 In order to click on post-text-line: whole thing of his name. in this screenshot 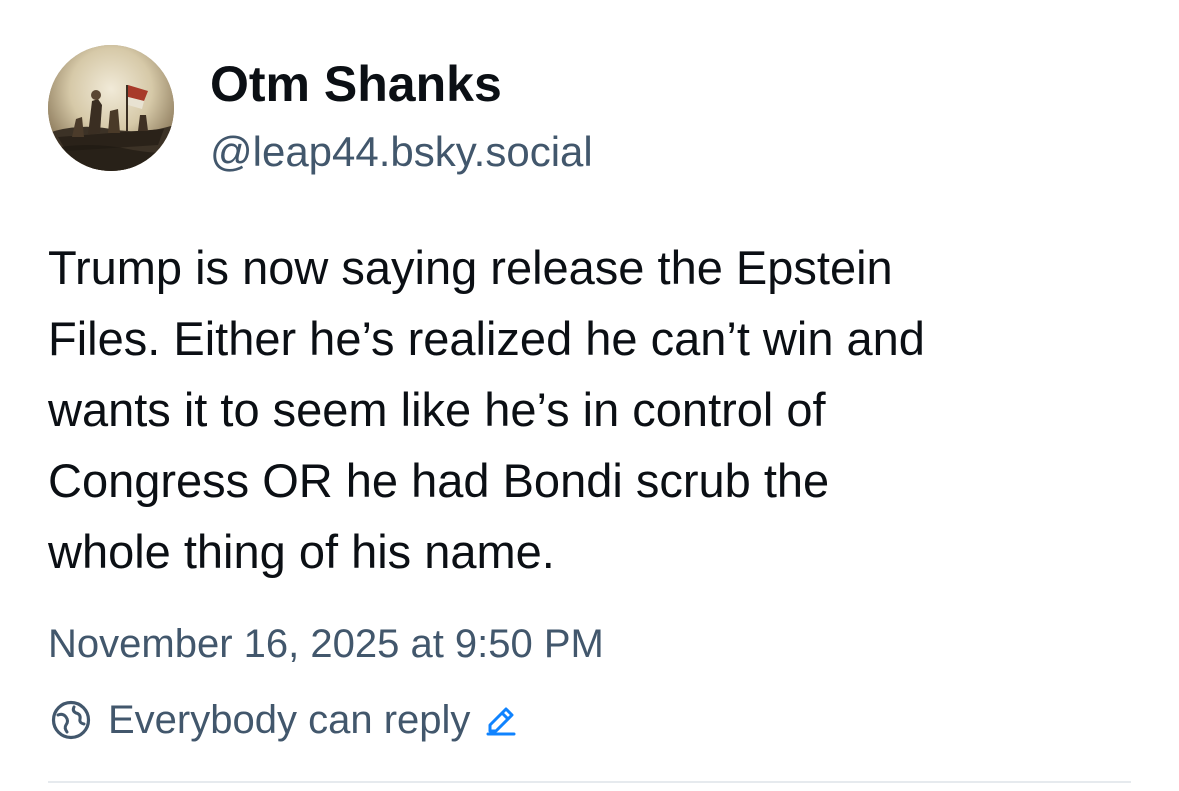, I will do `click(301, 551)`.